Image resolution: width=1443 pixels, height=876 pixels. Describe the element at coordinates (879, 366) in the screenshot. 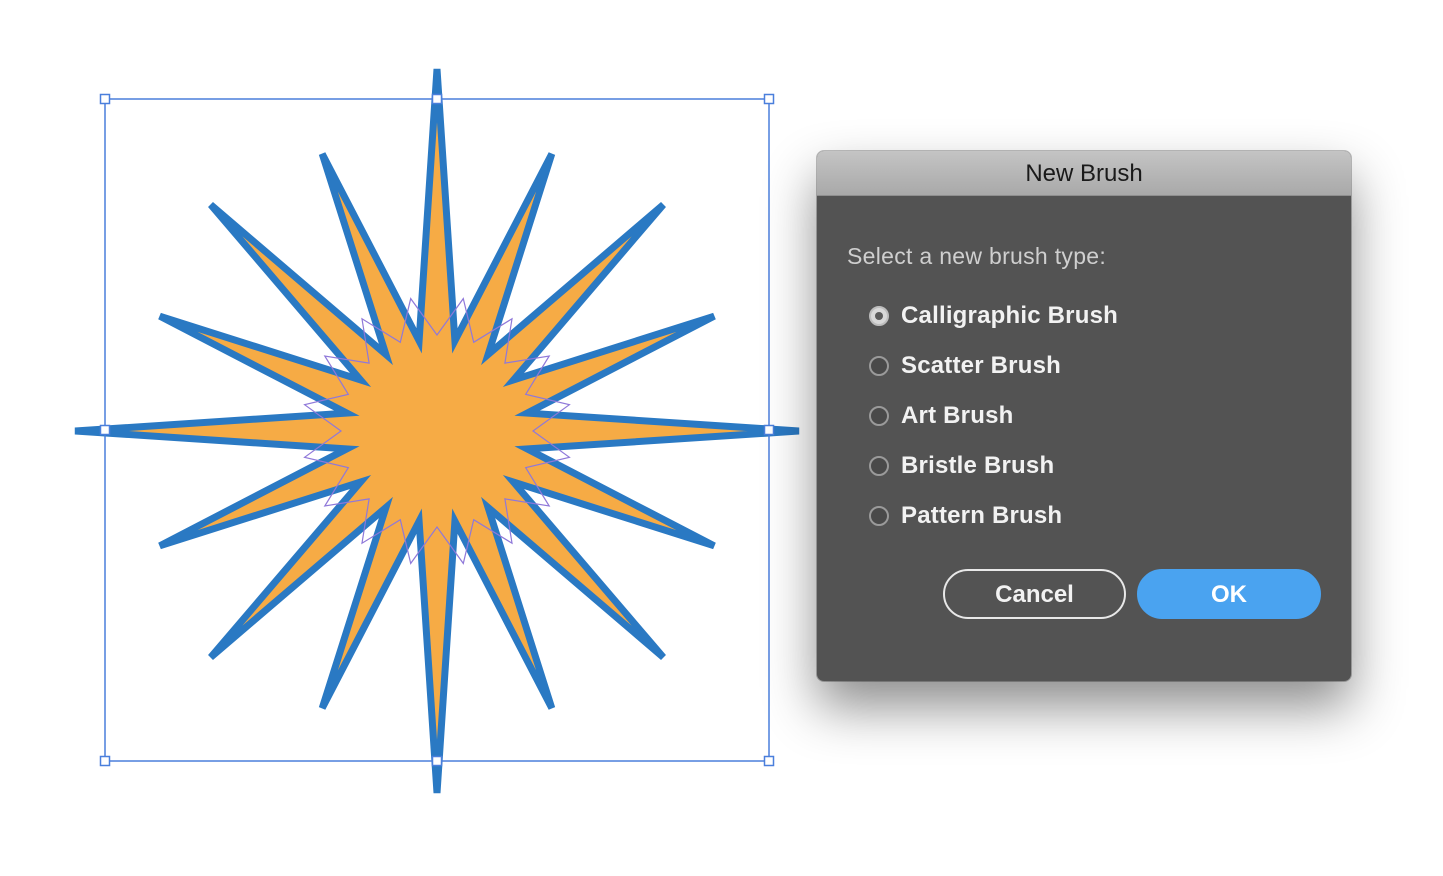

I see `radio-scatter-brush` at that location.